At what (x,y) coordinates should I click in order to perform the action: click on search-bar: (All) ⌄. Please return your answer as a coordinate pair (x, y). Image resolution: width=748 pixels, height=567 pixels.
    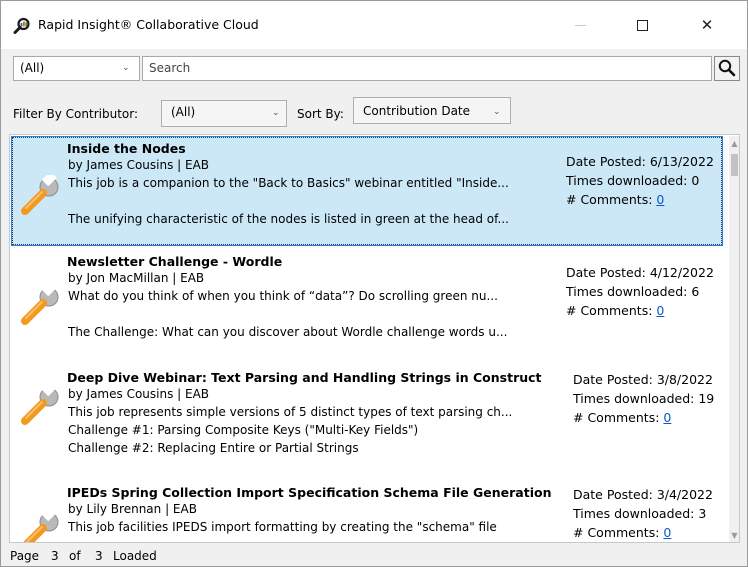
    Looking at the image, I should click on (374, 71).